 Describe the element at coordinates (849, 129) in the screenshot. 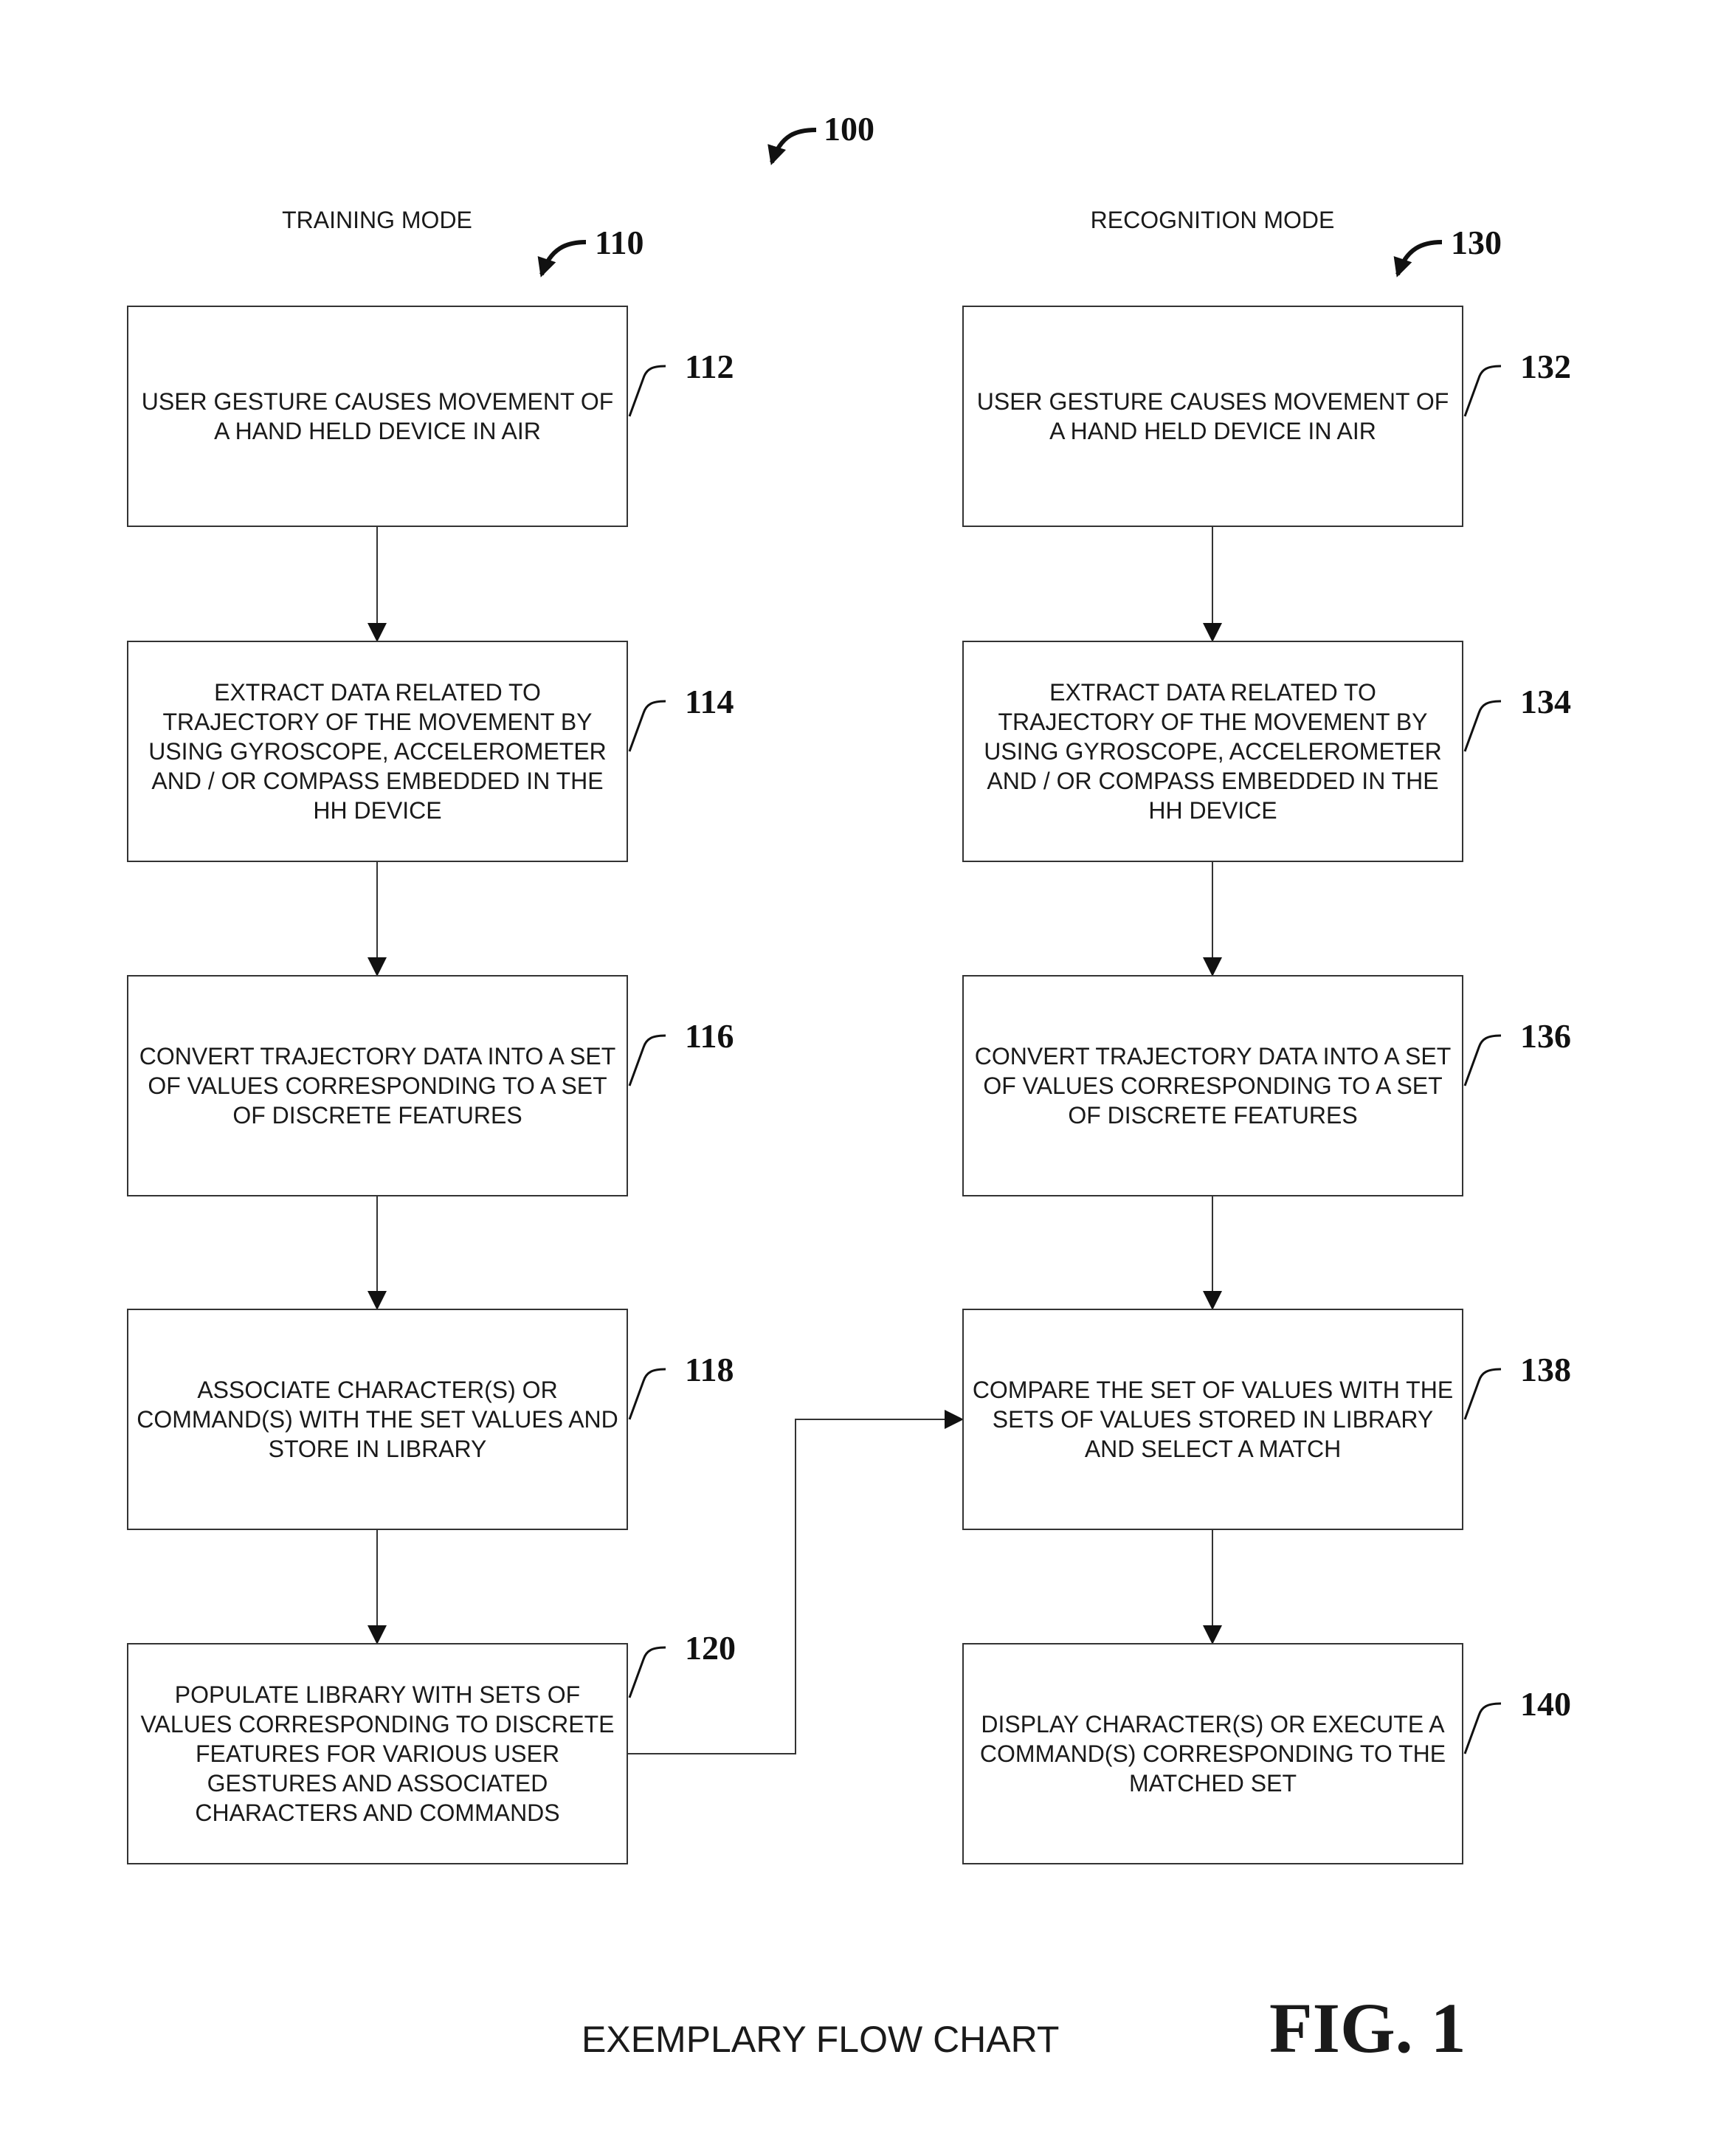

I see `figure-ref-number: 100` at that location.